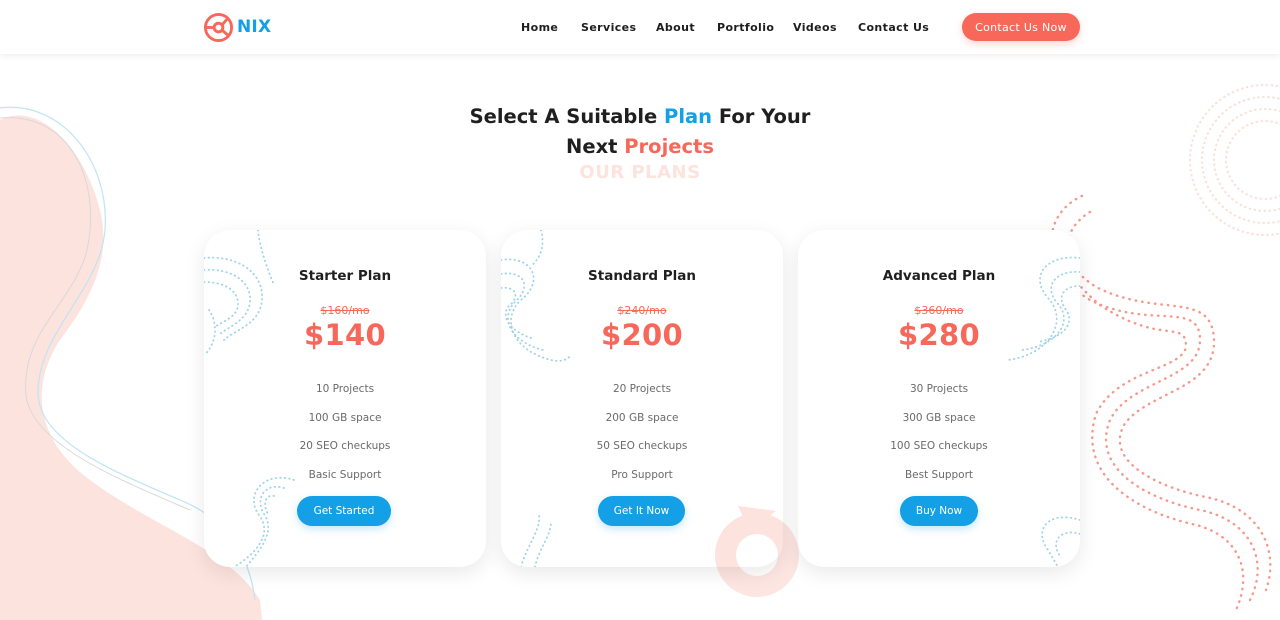 This screenshot has width=1280, height=620. Describe the element at coordinates (675, 28) in the screenshot. I see `nav-link-about: About` at that location.